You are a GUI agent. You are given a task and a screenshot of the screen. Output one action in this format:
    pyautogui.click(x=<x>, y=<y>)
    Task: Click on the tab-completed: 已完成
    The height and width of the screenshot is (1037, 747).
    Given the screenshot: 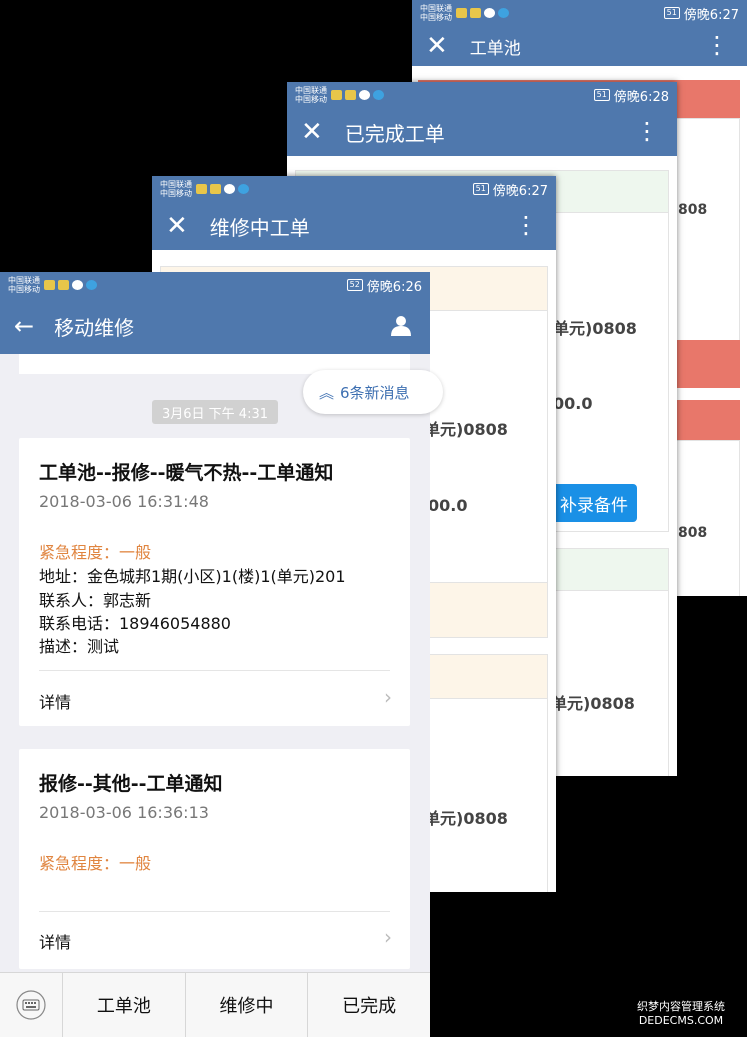 What is the action you would take?
    pyautogui.click(x=369, y=1005)
    